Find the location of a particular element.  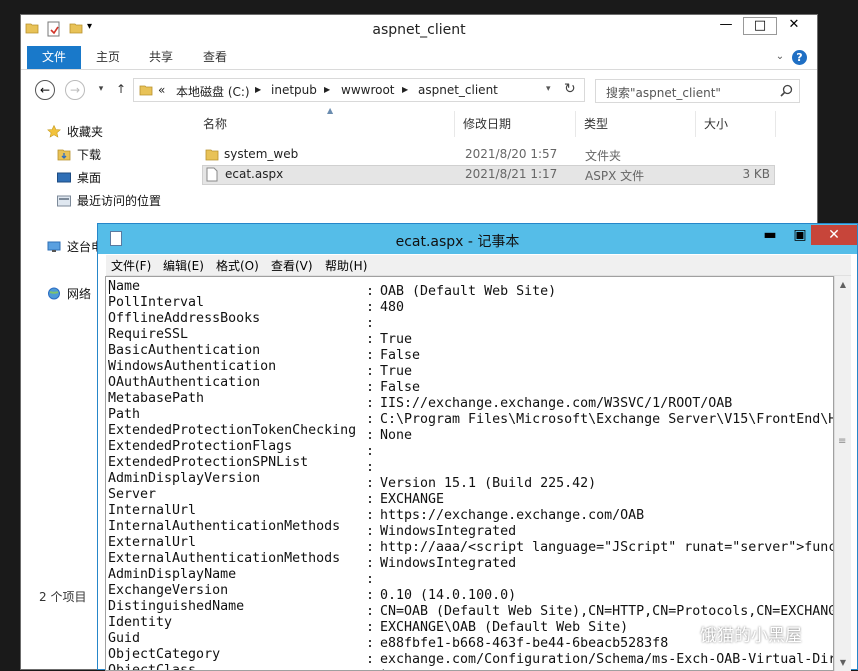

breadcrumb-inetpub: inetpub is located at coordinates (294, 90).